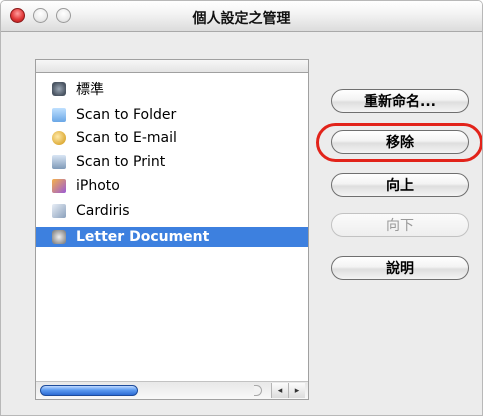  I want to click on remove-button: 移除, so click(400, 142).